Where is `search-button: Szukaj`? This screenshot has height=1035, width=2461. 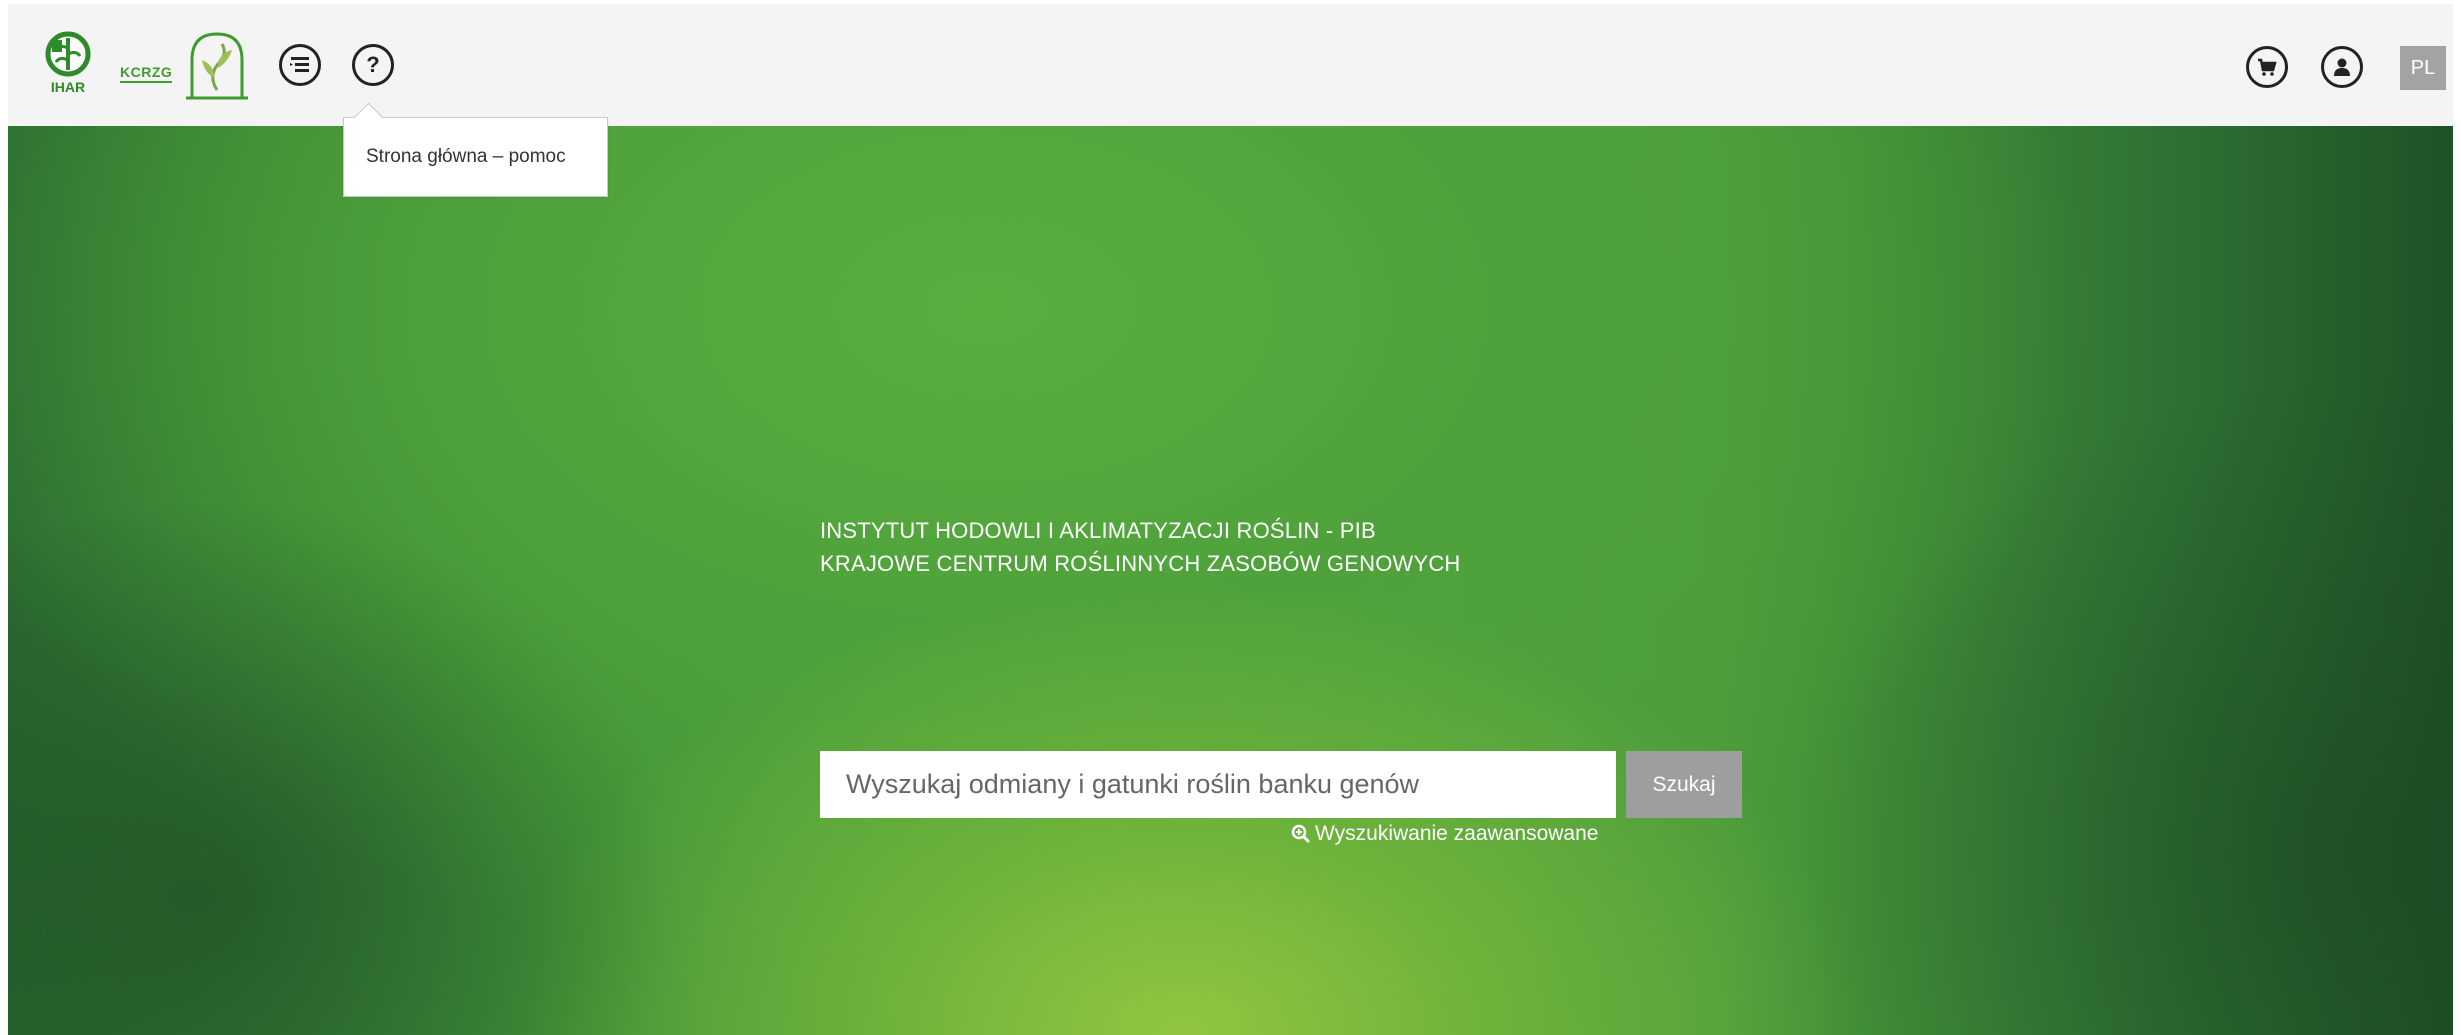 search-button: Szukaj is located at coordinates (1684, 784).